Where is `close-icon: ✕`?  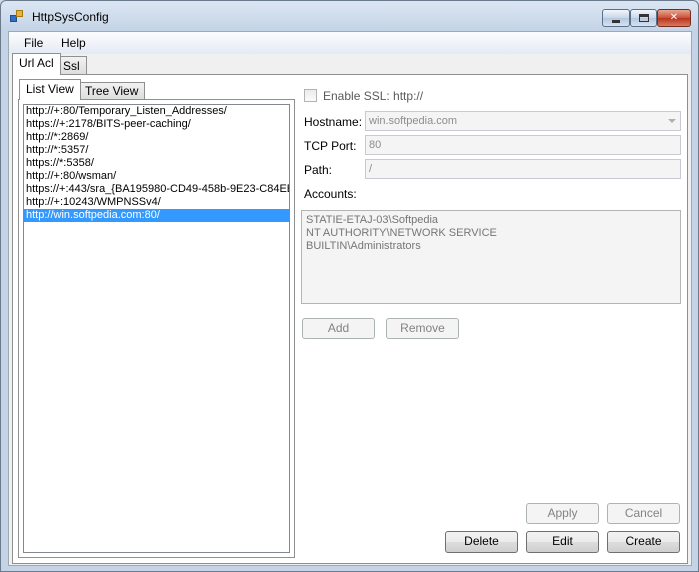 close-icon: ✕ is located at coordinates (674, 17).